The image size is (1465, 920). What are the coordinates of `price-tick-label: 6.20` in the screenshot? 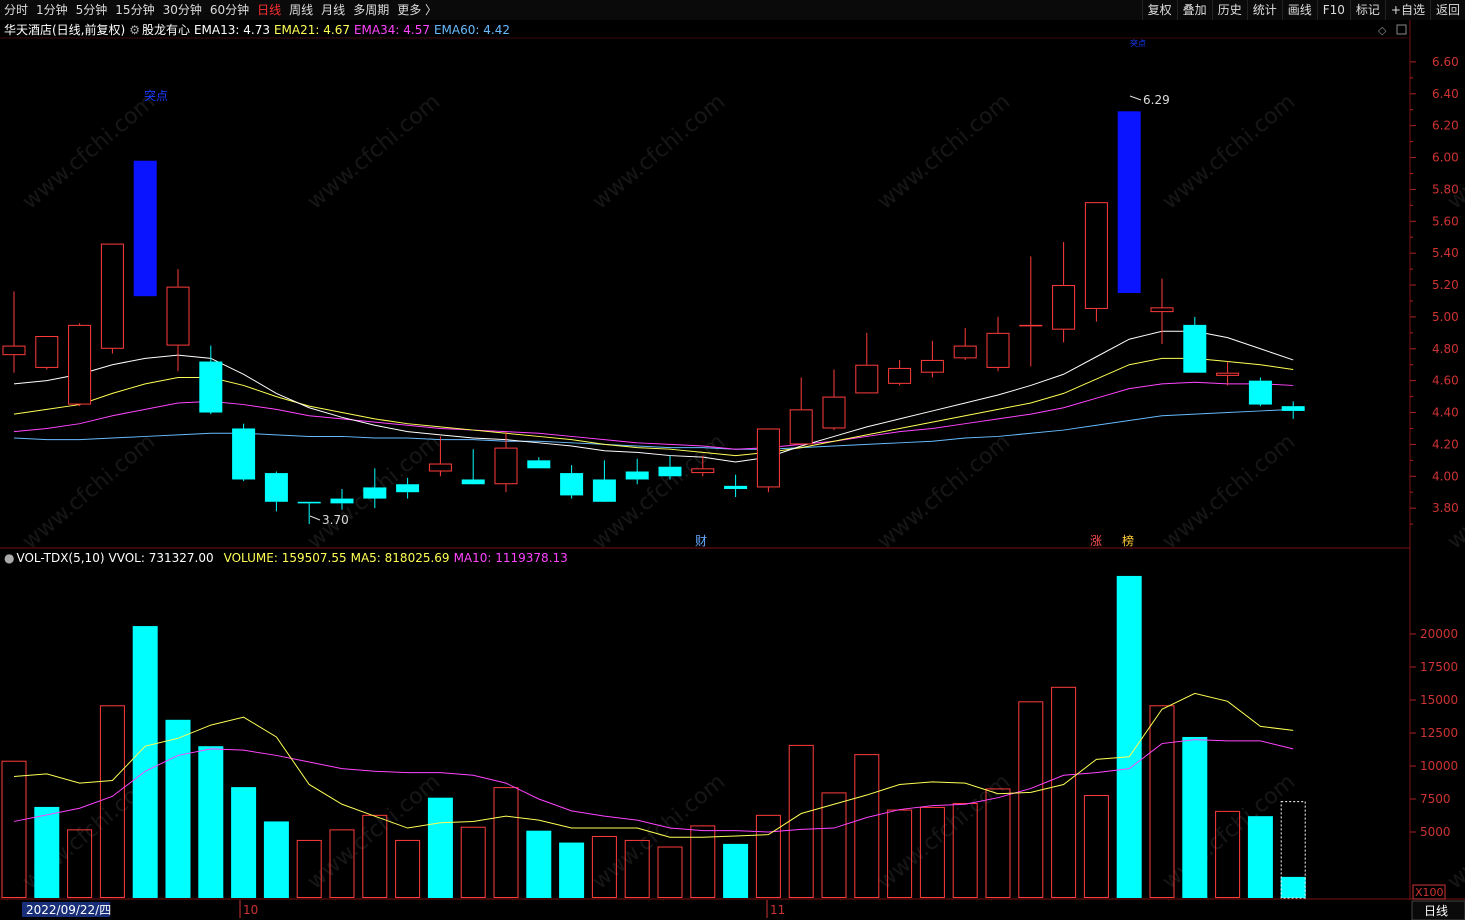 It's located at (1445, 126).